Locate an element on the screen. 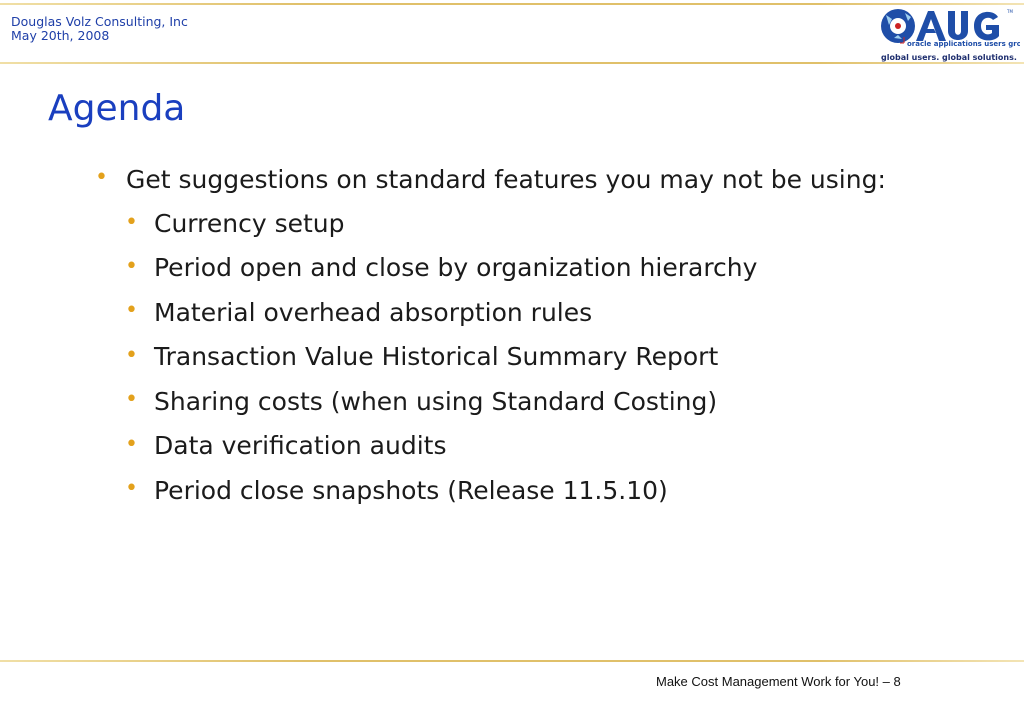 Image resolution: width=1024 pixels, height=708 pixels. header-top-rule is located at coordinates (512, 4).